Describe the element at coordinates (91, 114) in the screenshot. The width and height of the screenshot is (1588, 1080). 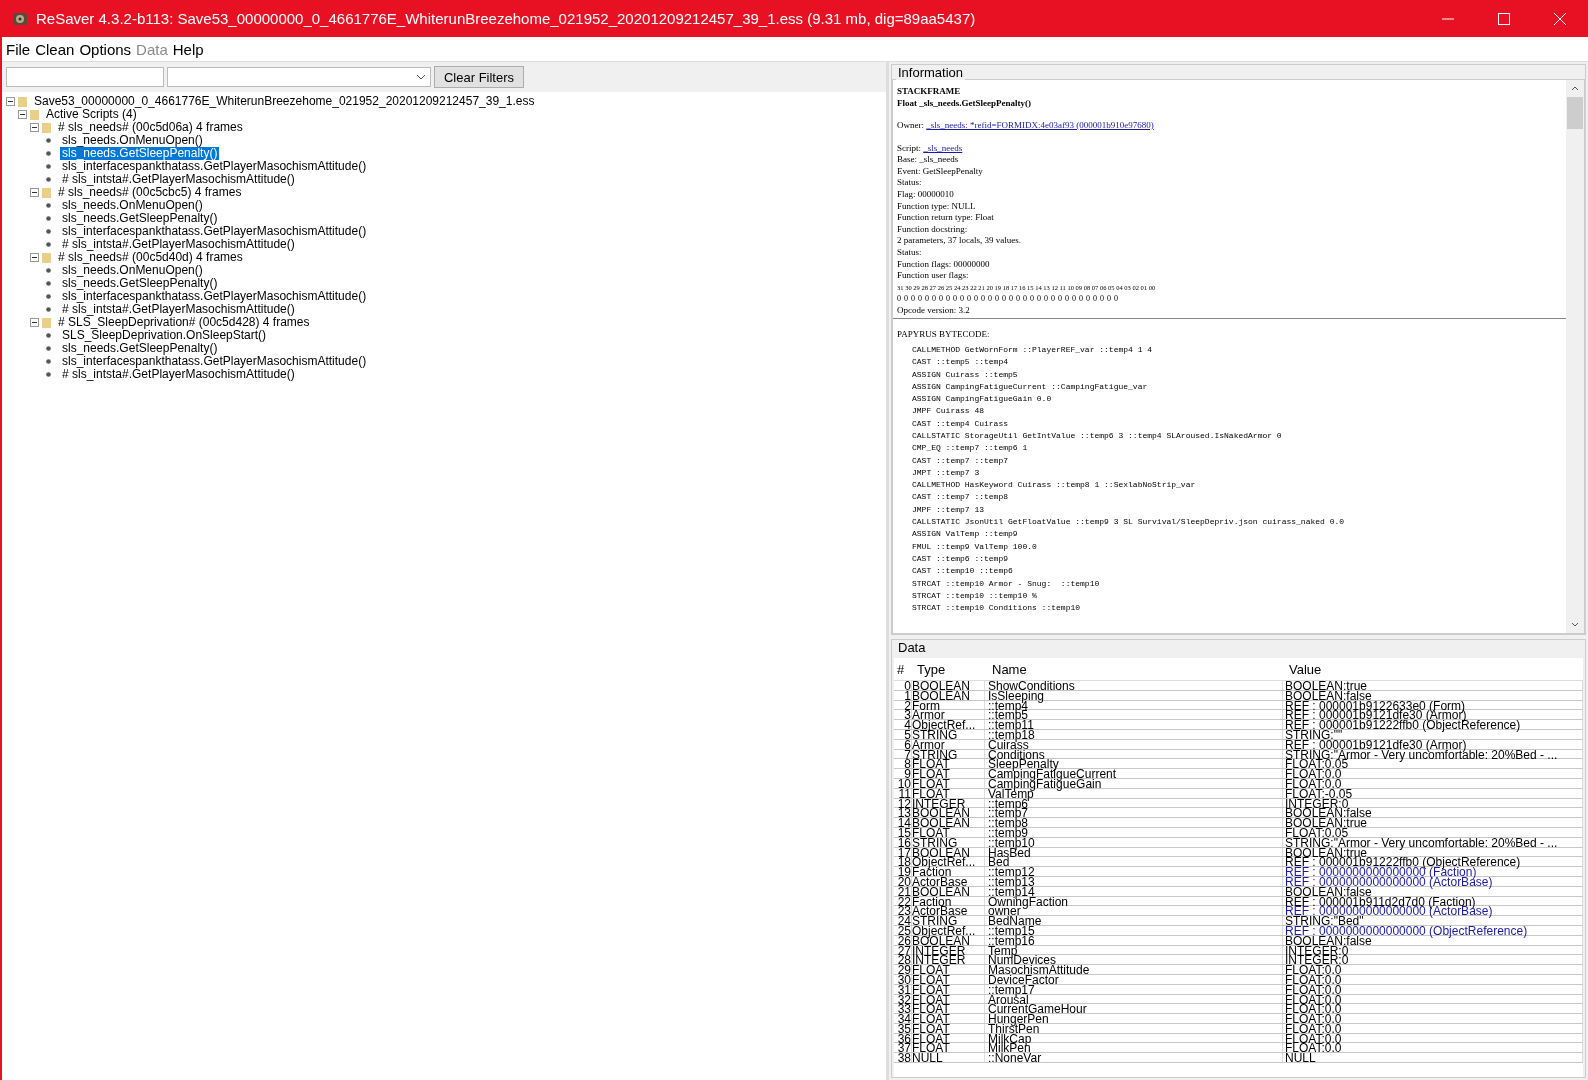
I see `tree-item: Active Scripts (4)` at that location.